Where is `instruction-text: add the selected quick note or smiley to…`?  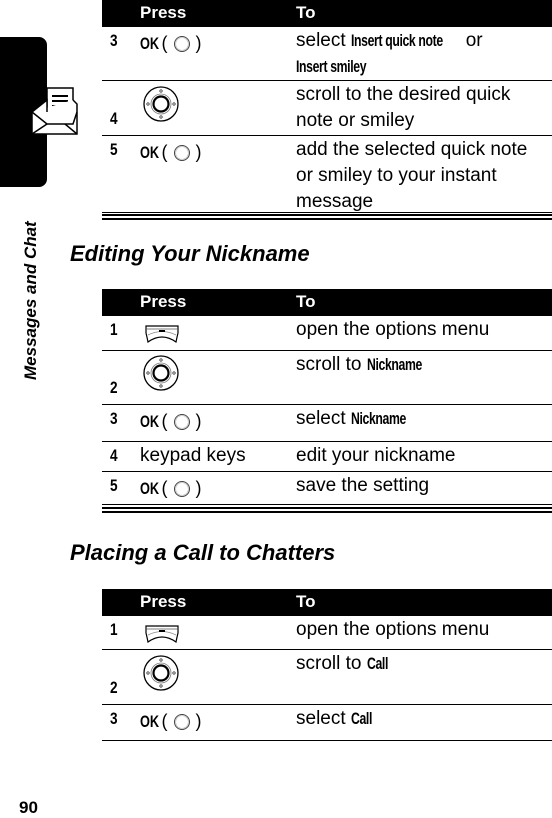
instruction-text: add the selected quick note or smiley to… is located at coordinates (412, 175).